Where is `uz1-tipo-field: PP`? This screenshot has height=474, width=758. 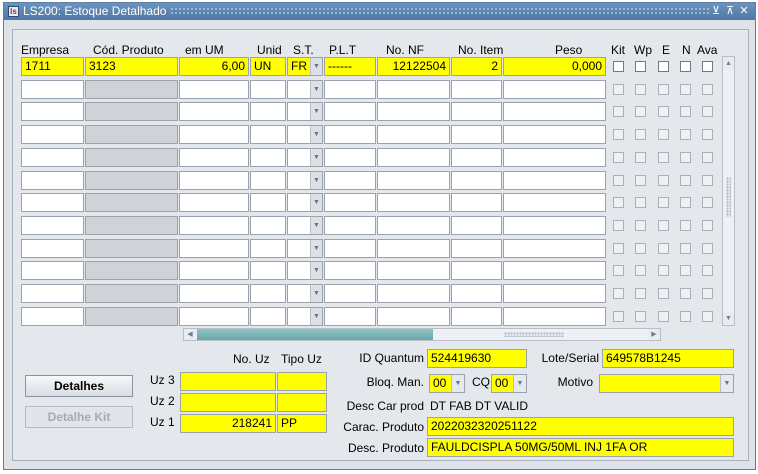 uz1-tipo-field: PP is located at coordinates (302, 423).